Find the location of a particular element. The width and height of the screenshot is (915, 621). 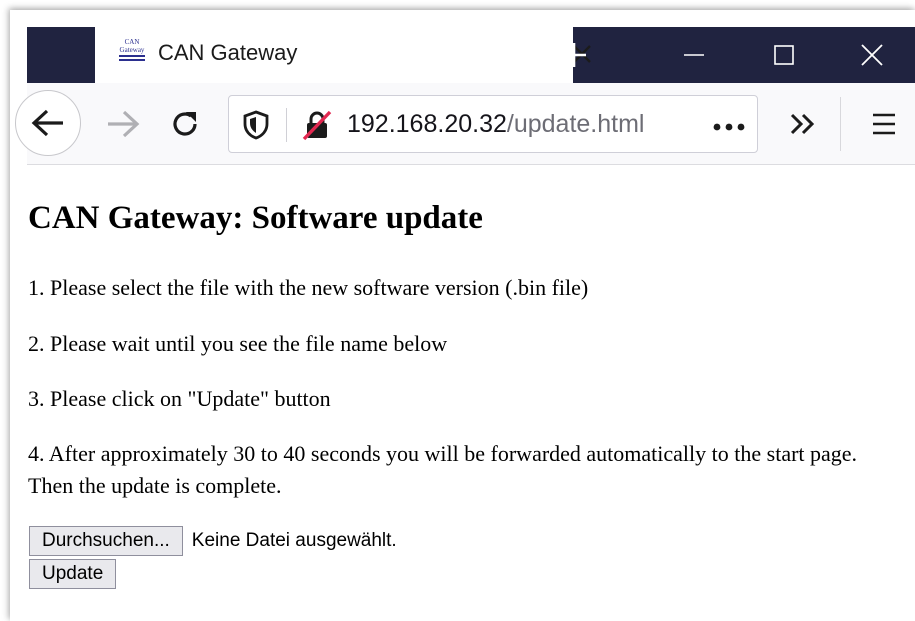

favicon-text-top: CAN is located at coordinates (132, 42).